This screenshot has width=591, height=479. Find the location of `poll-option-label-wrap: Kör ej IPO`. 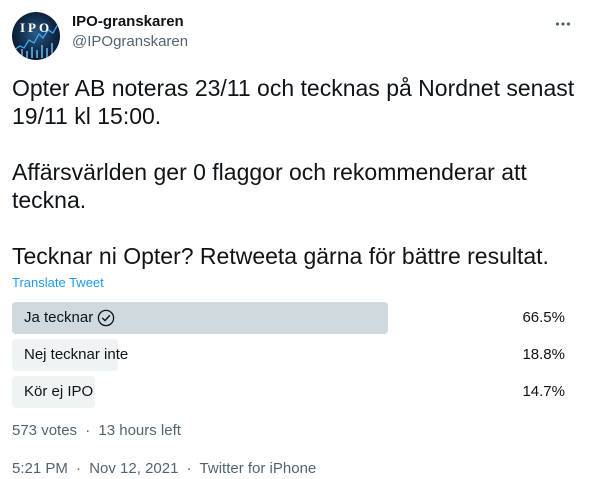

poll-option-label-wrap: Kör ej IPO is located at coordinates (52, 392).